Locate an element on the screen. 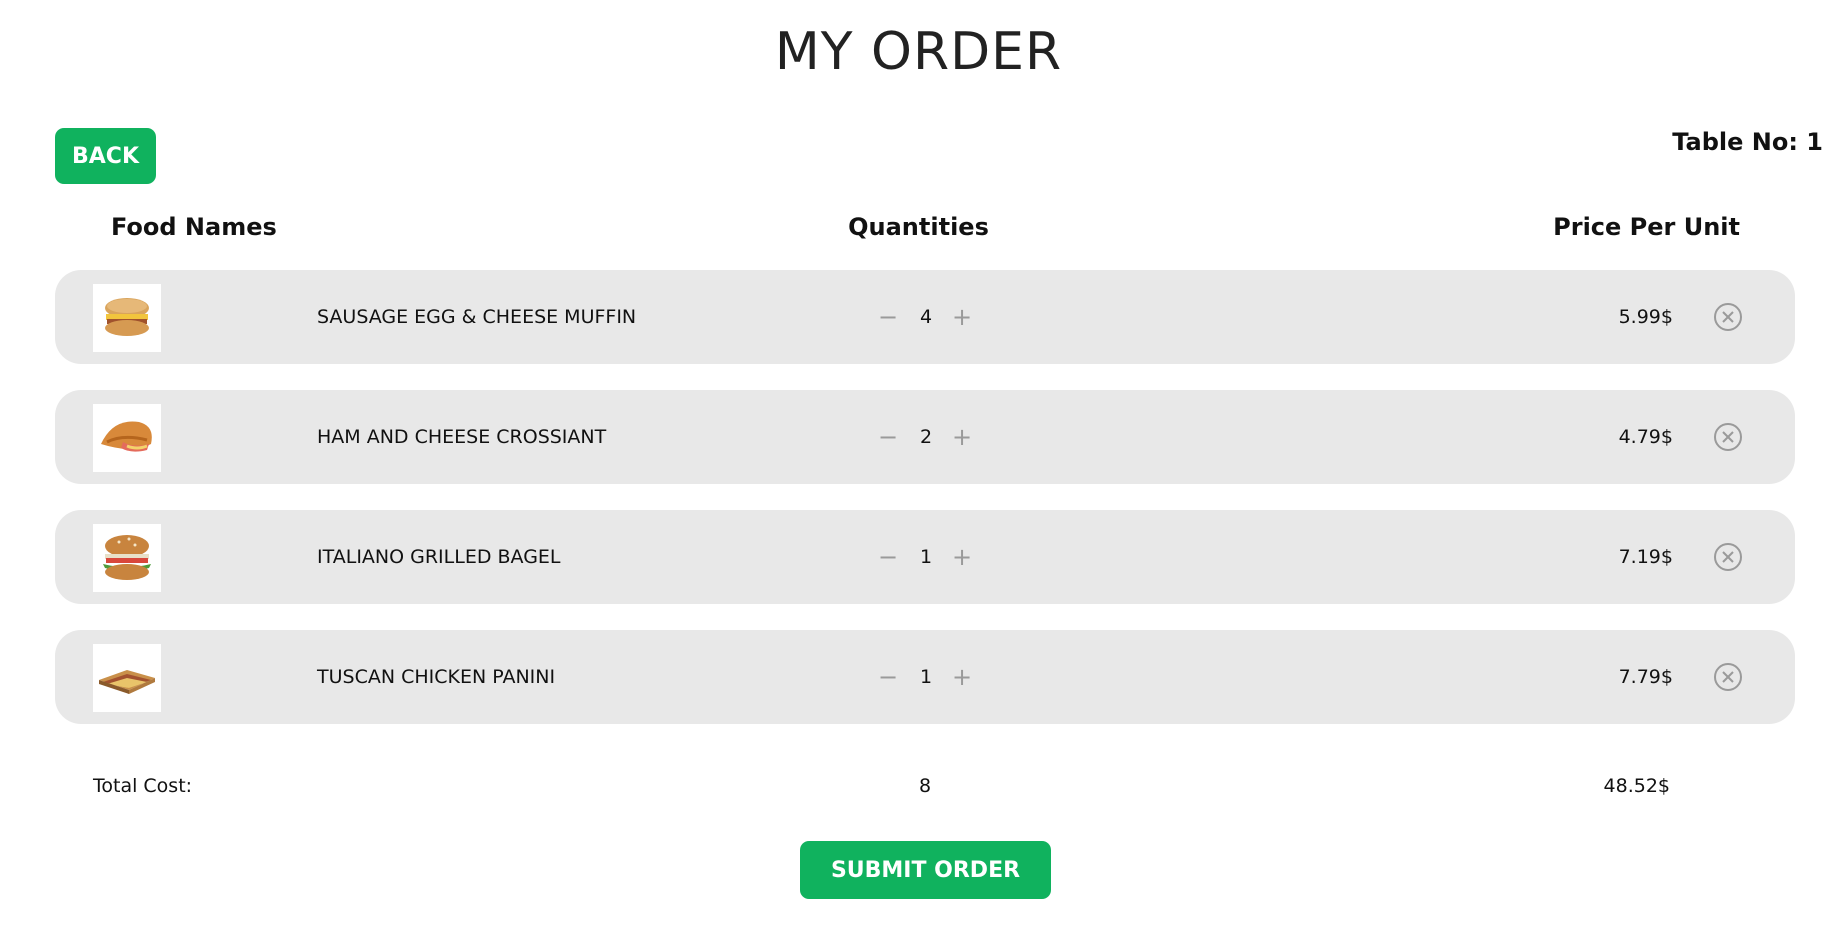  order-item-row: HAM AND CHEESE CROSSIANT − 2 + 4.79$ is located at coordinates (925, 437).